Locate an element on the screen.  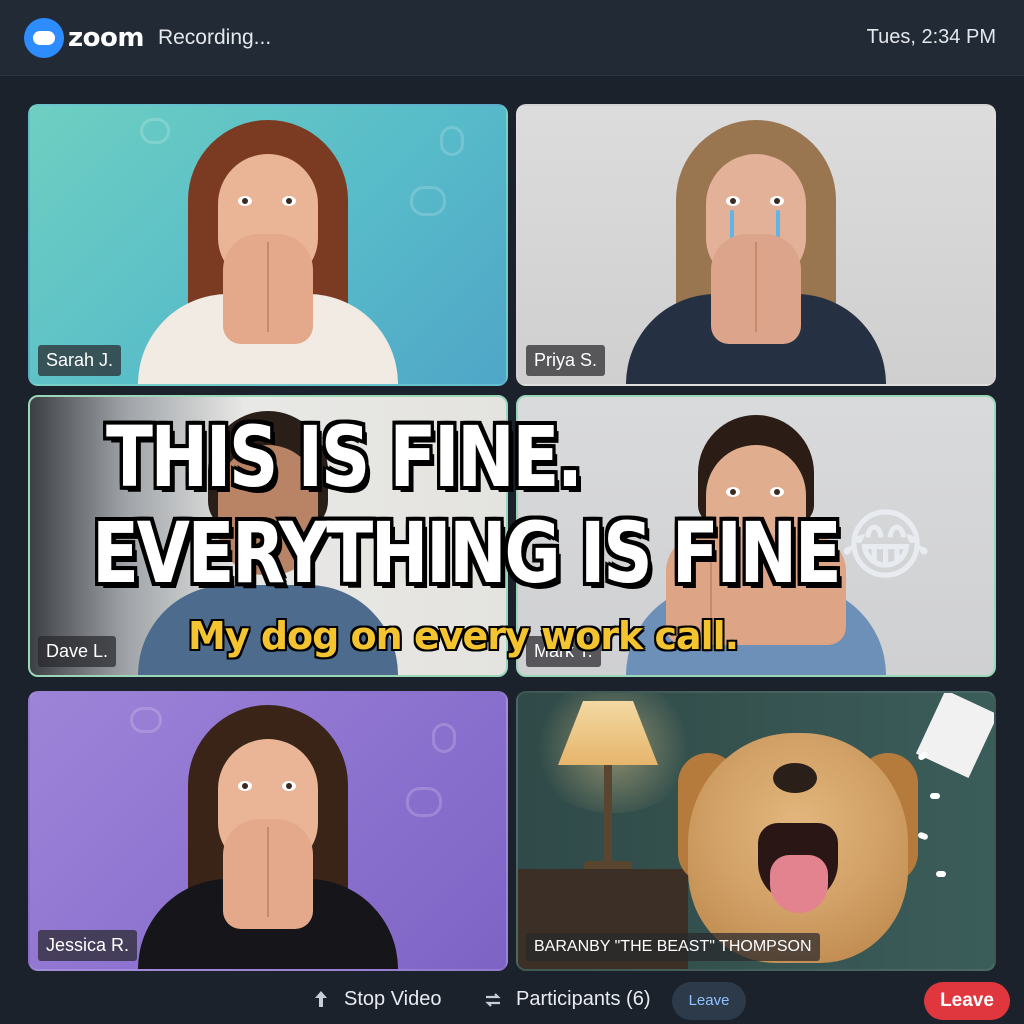
video-tile-jessica: Jessica R. is located at coordinates (268, 831).